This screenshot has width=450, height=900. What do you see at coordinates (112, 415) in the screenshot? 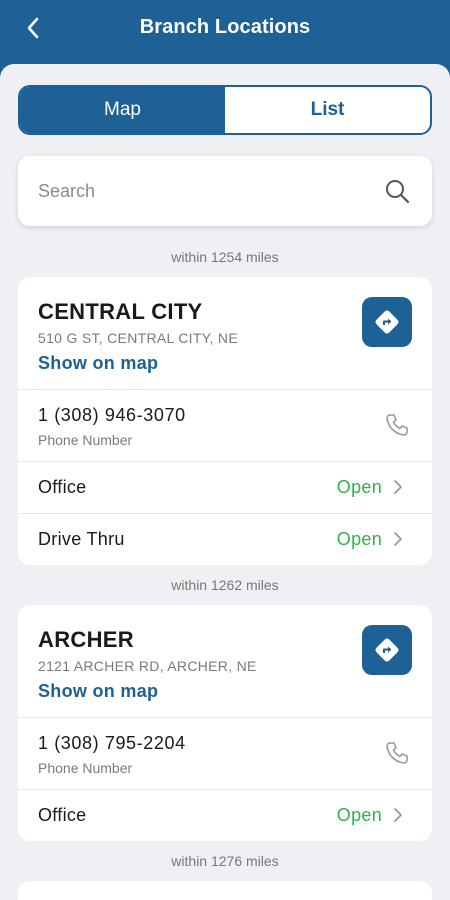
I see `phone-number: 1 (308) 946-3070` at bounding box center [112, 415].